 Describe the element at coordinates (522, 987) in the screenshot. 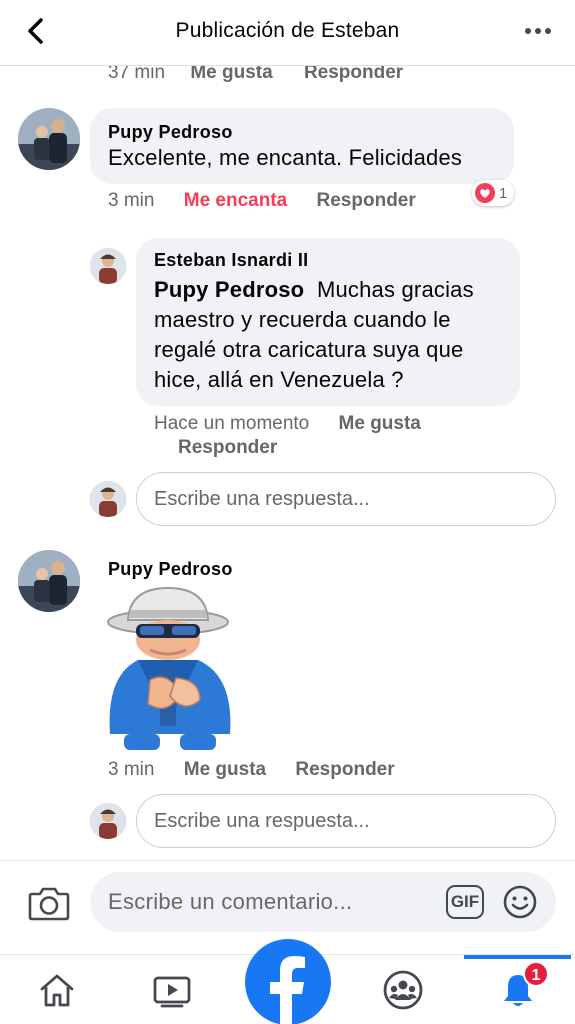

I see `tab-notifications: 1` at that location.